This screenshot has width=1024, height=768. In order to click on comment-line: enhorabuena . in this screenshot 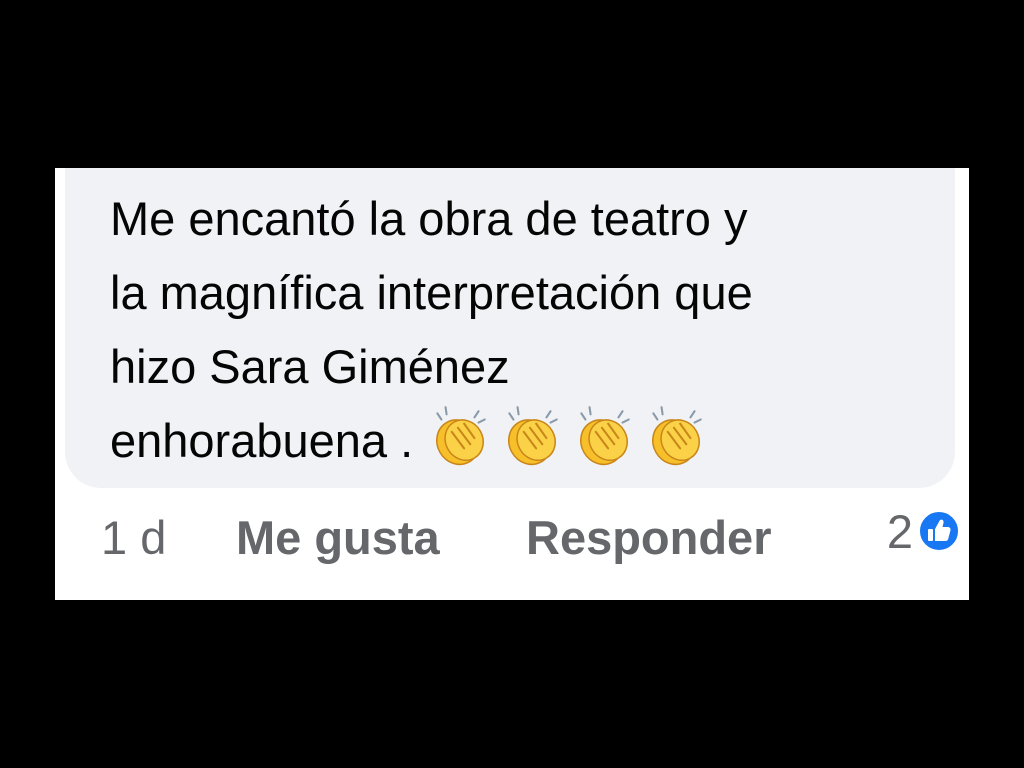, I will do `click(525, 443)`.